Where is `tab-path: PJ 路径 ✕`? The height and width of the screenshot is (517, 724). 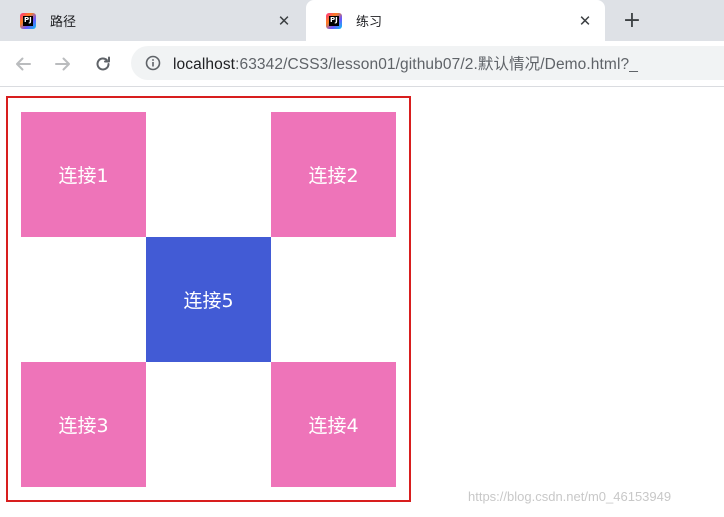 tab-path: PJ 路径 ✕ is located at coordinates (152, 20).